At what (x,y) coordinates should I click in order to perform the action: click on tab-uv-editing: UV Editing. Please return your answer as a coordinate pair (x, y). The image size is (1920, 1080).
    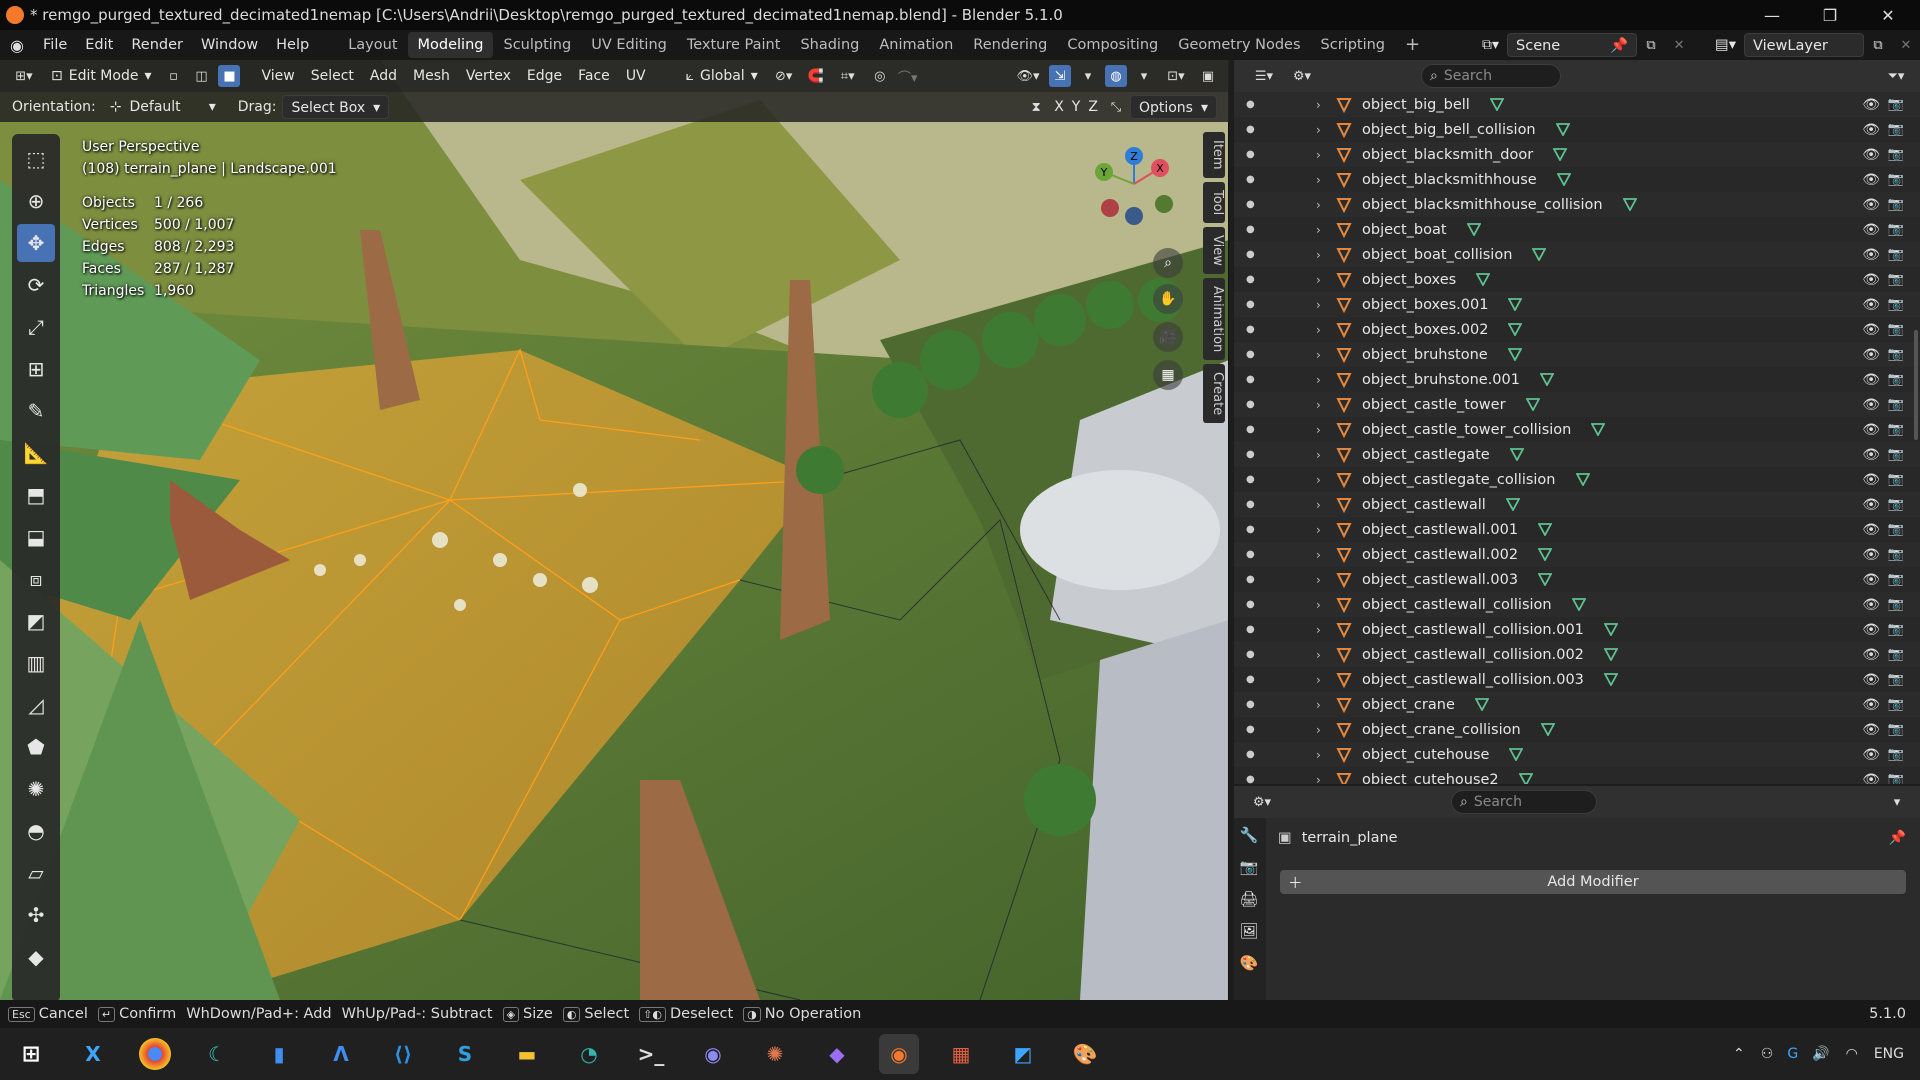
    Looking at the image, I should click on (629, 45).